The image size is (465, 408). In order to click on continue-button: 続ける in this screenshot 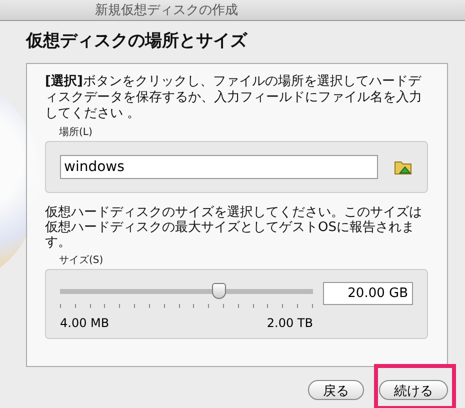, I will do `click(413, 390)`.